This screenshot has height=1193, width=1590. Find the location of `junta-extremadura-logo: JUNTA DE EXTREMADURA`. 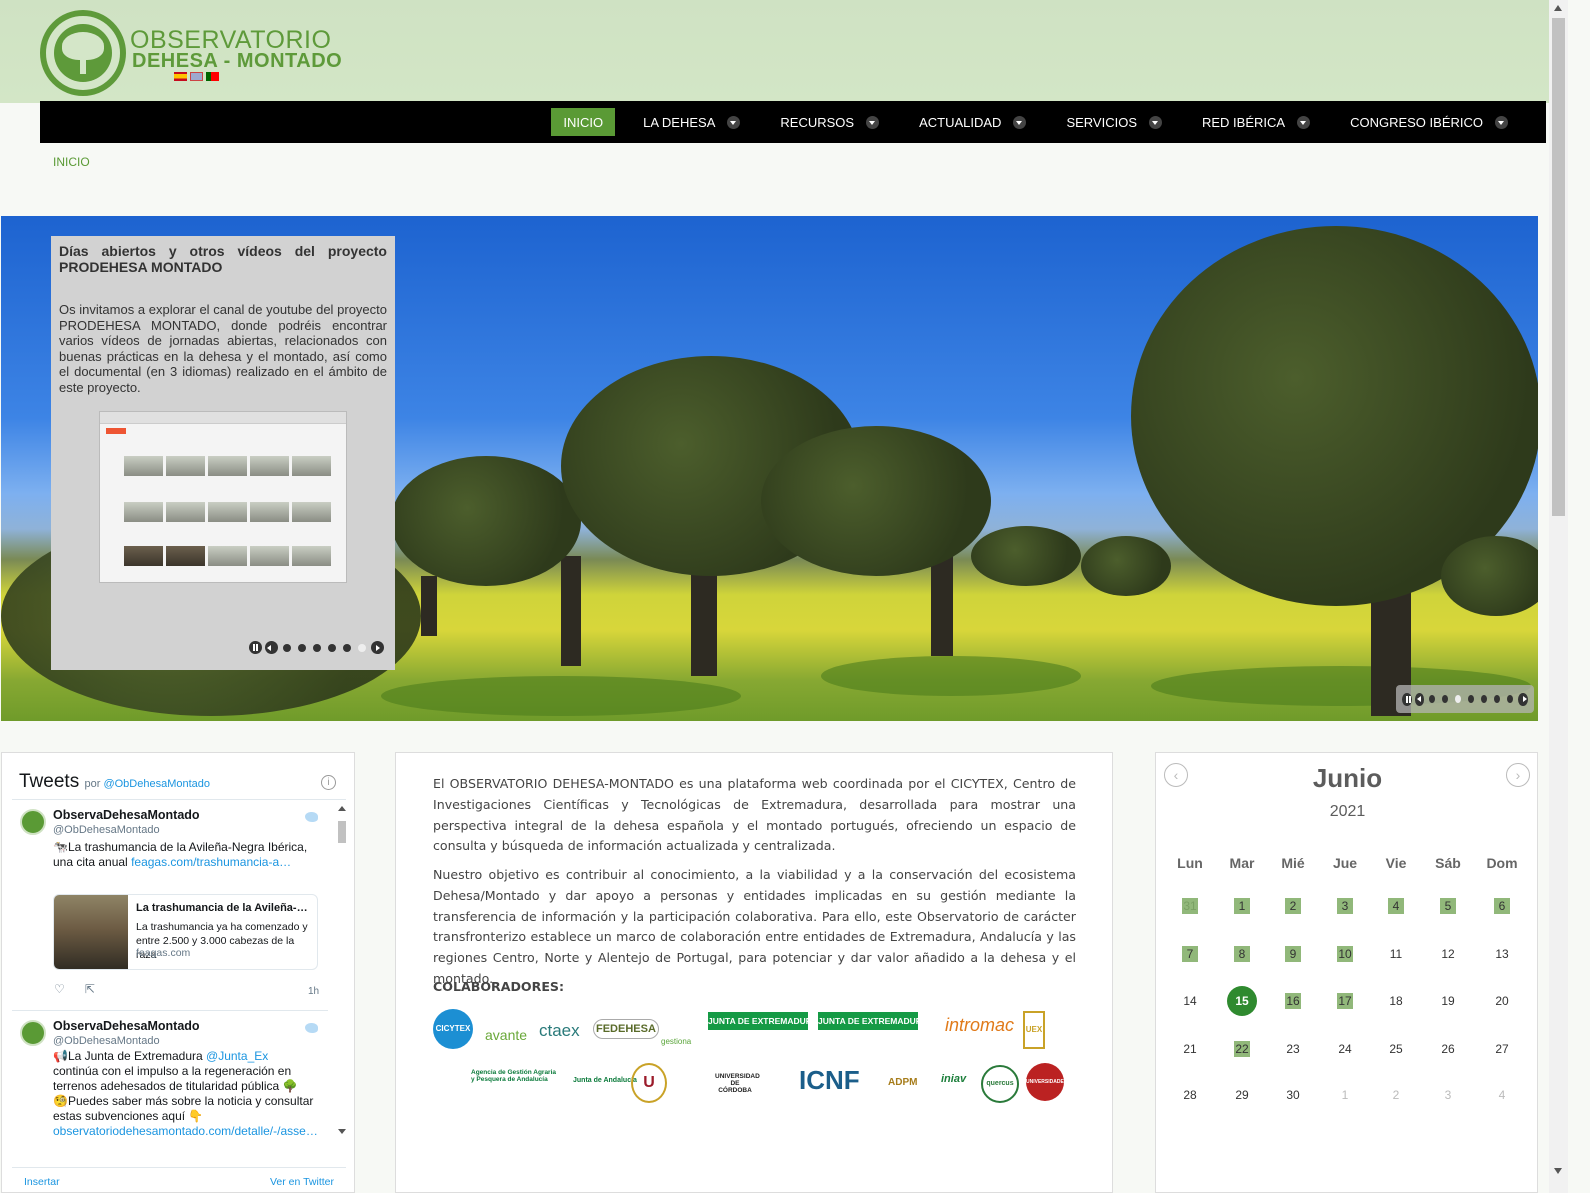

junta-extremadura-logo: JUNTA DE EXTREMADURA is located at coordinates (763, 1021).